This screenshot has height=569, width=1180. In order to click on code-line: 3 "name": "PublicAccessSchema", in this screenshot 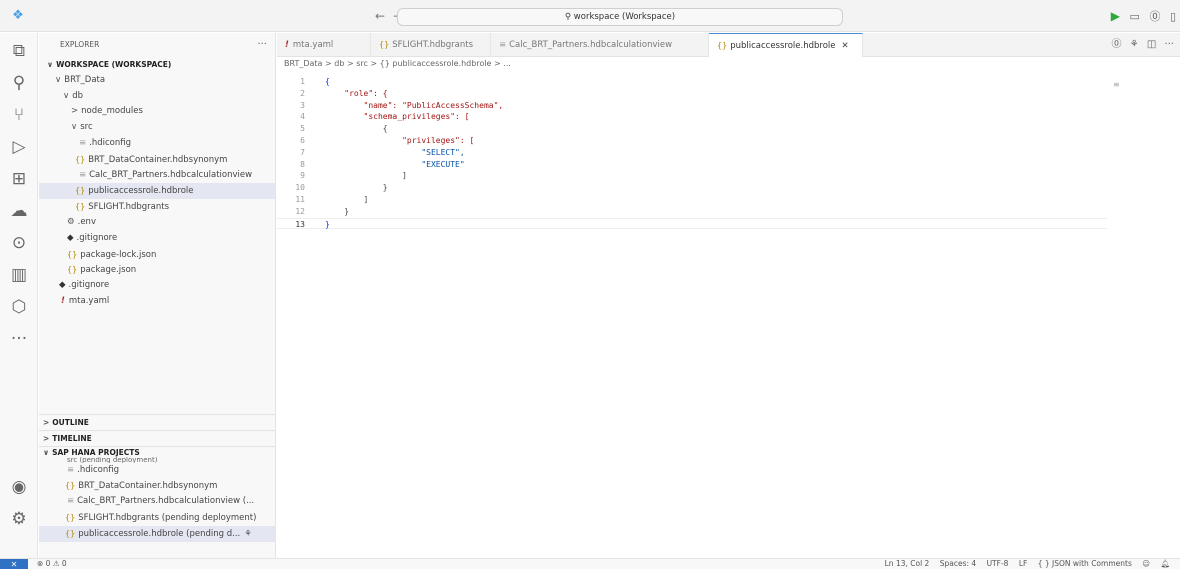, I will do `click(402, 105)`.